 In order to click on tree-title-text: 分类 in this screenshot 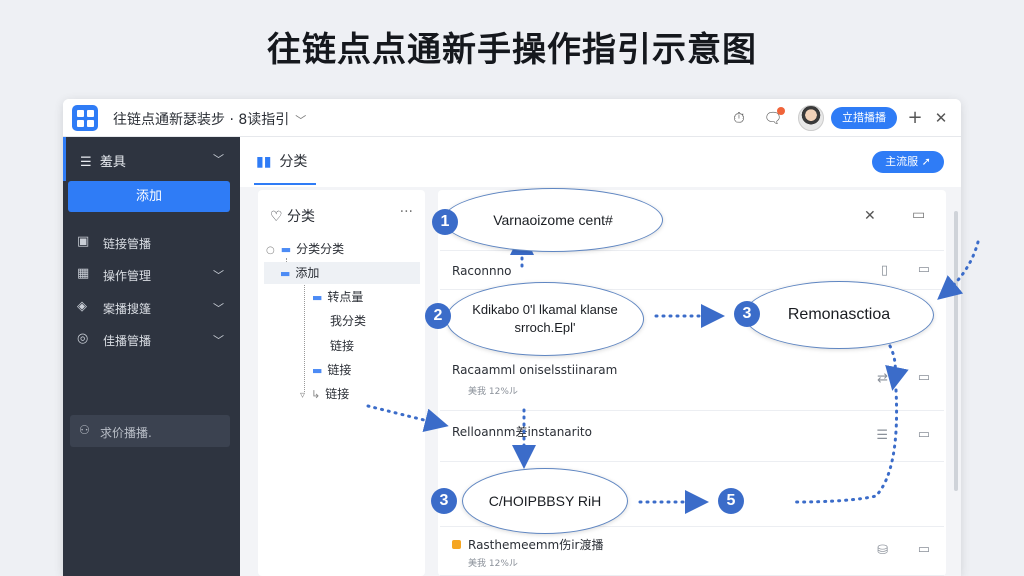, I will do `click(301, 217)`.